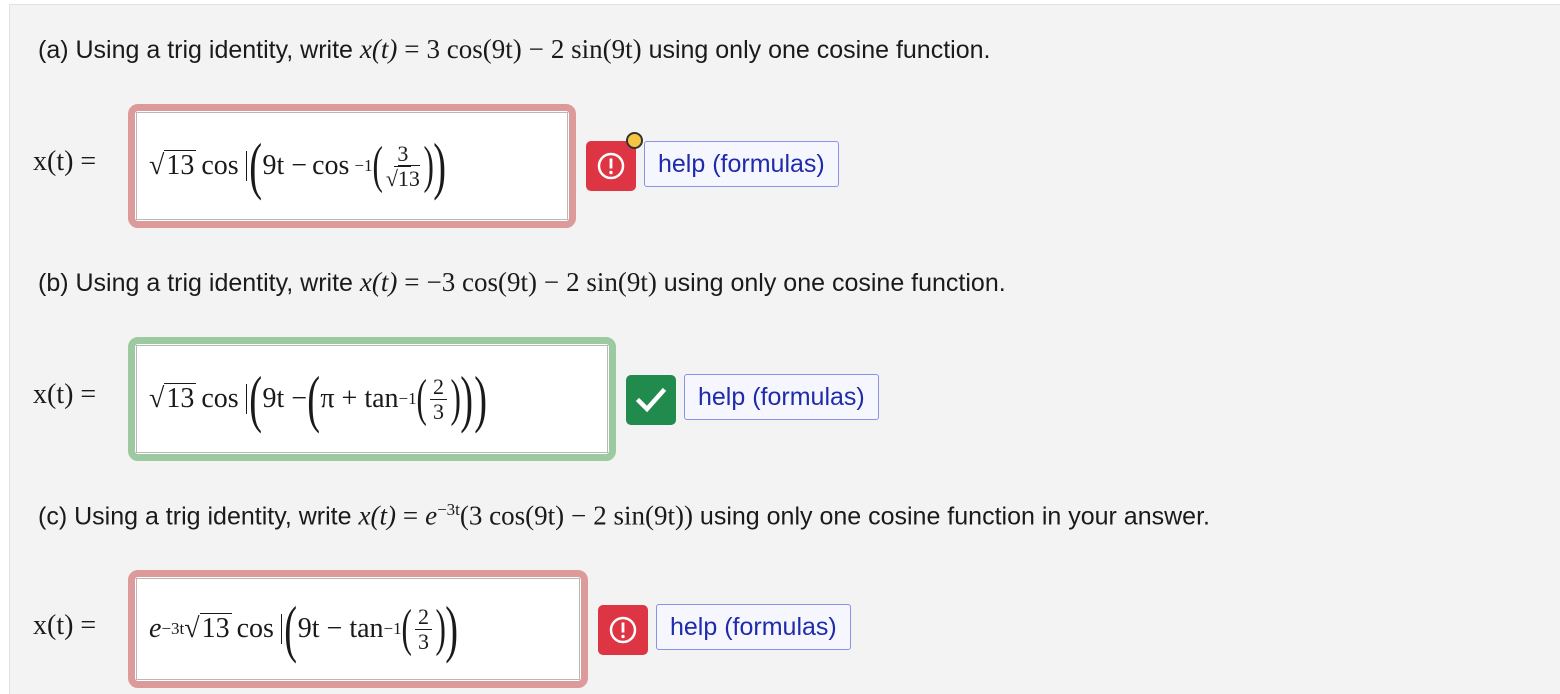 Image resolution: width=1560 pixels, height=694 pixels. I want to click on answer-b-expression: √ 13 cos ( 9t − ( π + tan −1 ( 2 3 ) ) ), so click(318, 398).